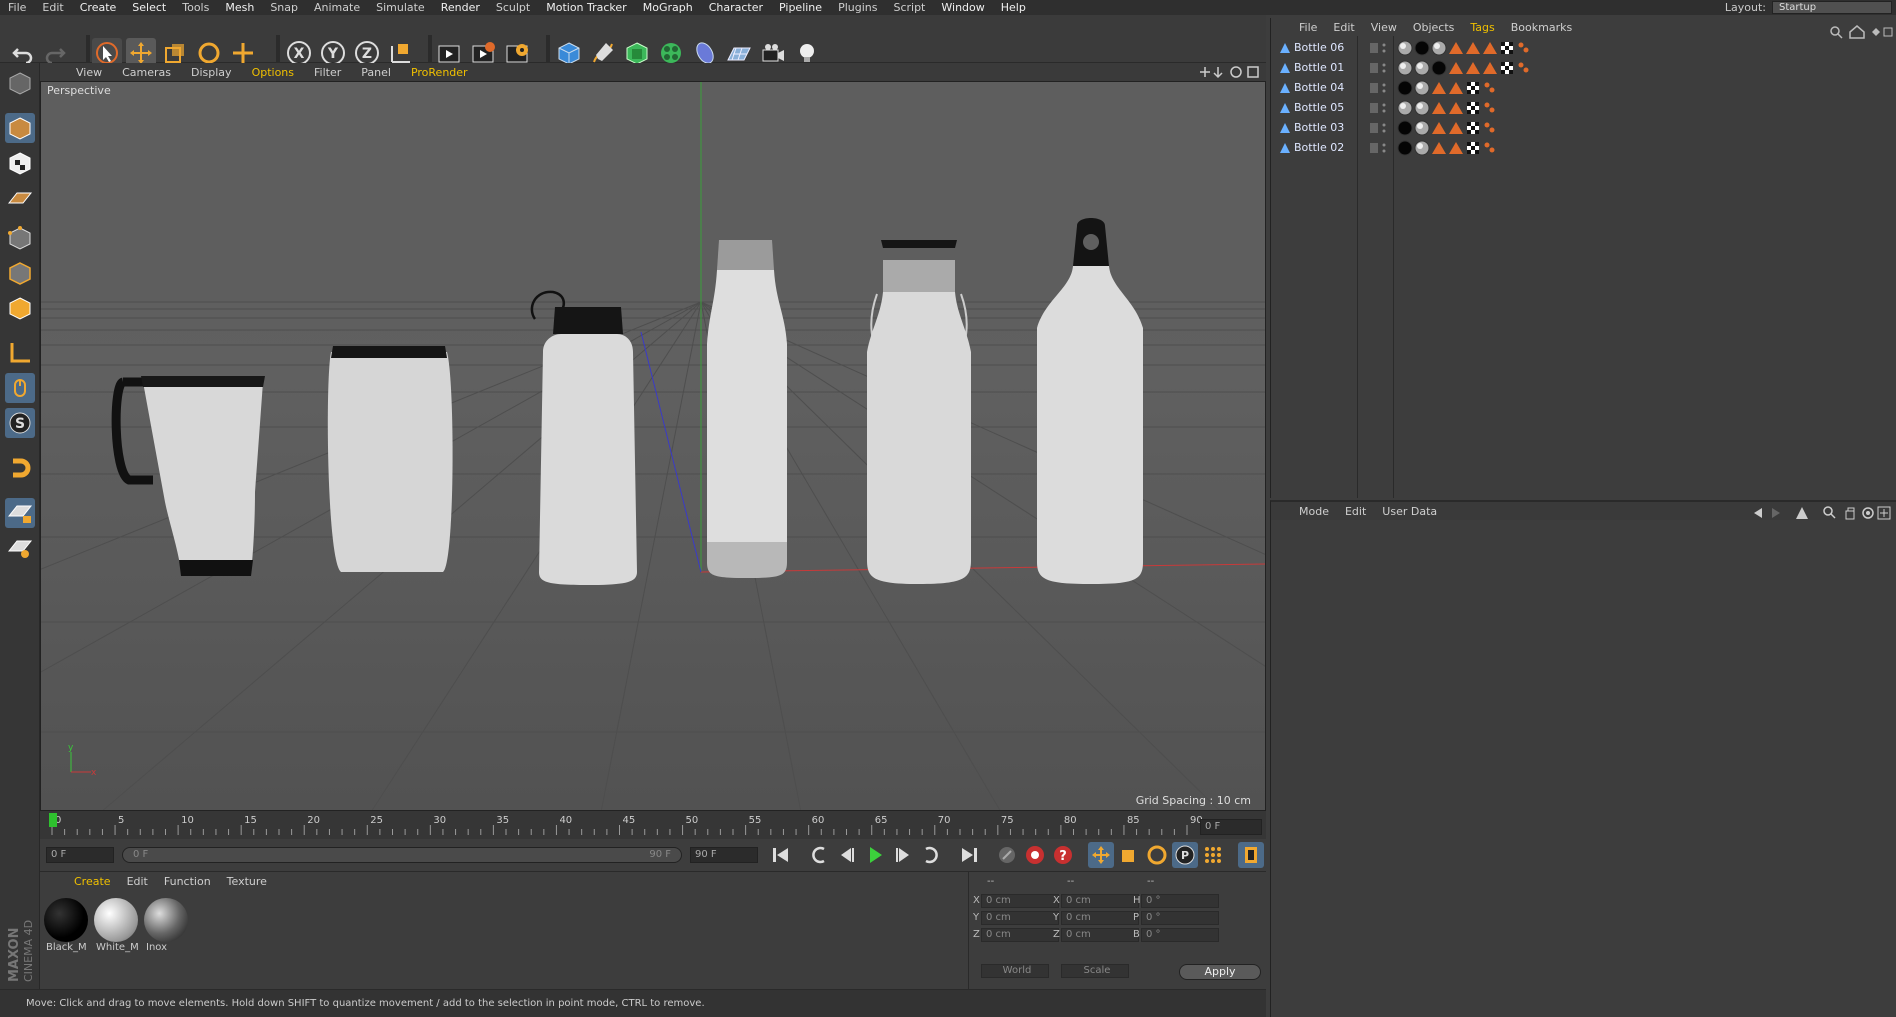 The image size is (1896, 1017). I want to click on menu-render: Render, so click(460, 7).